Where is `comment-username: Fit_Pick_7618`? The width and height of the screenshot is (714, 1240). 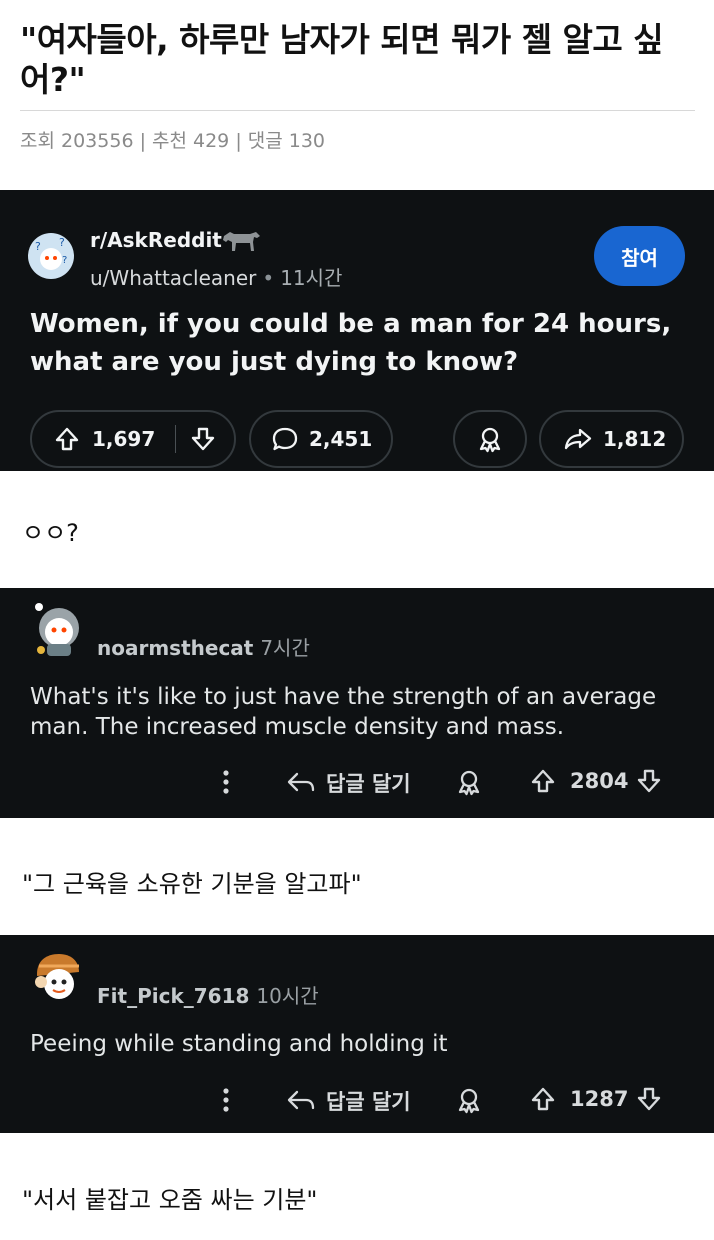
comment-username: Fit_Pick_7618 is located at coordinates (173, 996).